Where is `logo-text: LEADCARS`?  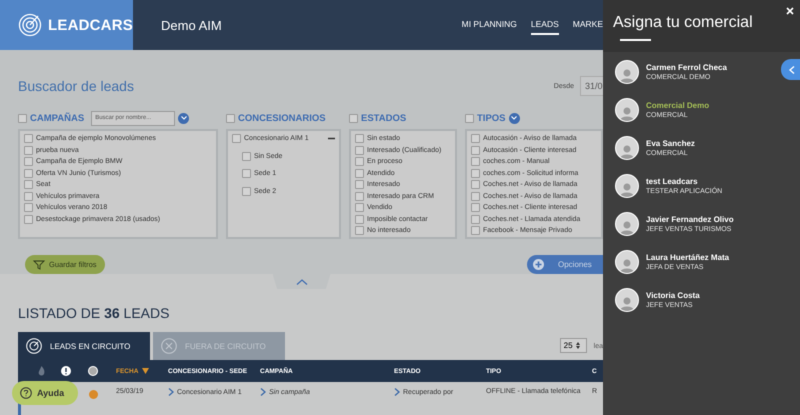 logo-text: LEADCARS is located at coordinates (90, 25).